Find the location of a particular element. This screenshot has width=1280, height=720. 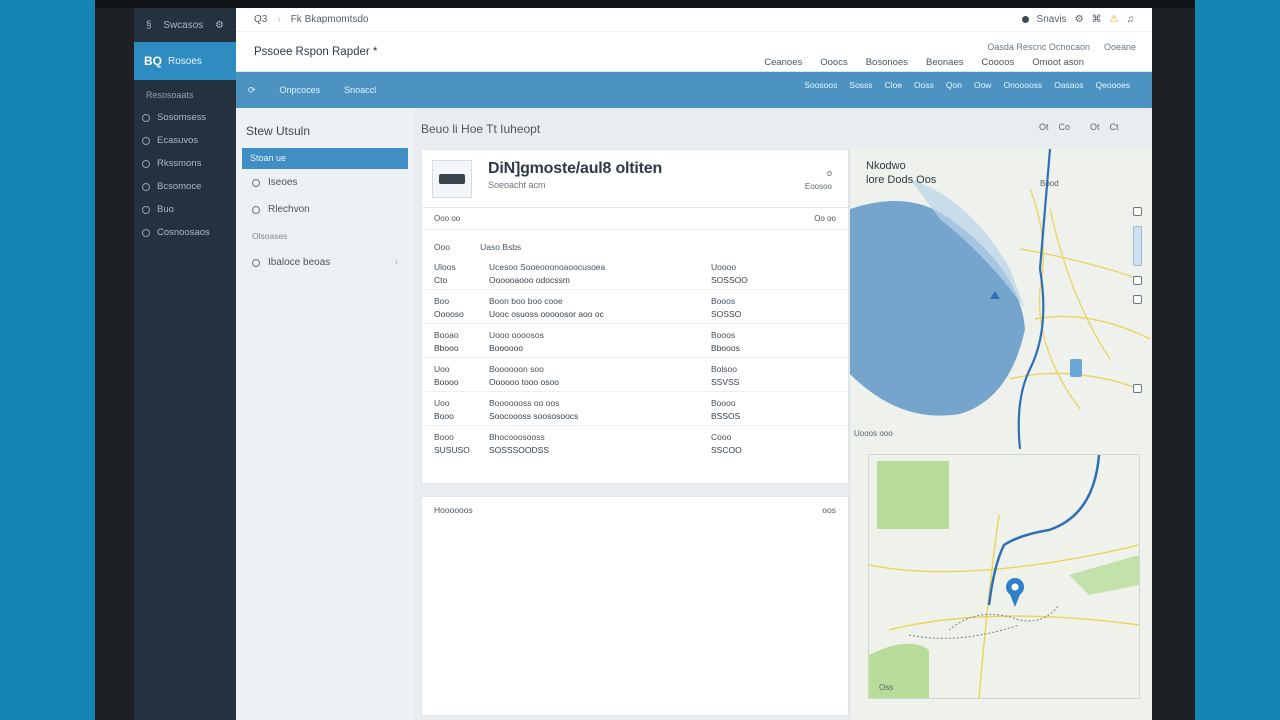

filter-crumb: Onpcoces is located at coordinates (300, 90).